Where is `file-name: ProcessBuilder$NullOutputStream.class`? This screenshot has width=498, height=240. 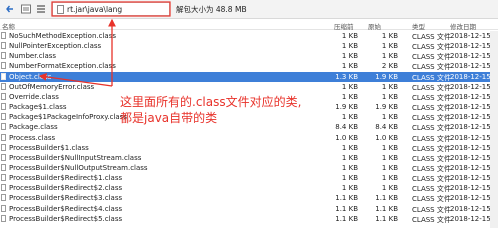
file-name: ProcessBuilder$NullOutputStream.class is located at coordinates (78, 167).